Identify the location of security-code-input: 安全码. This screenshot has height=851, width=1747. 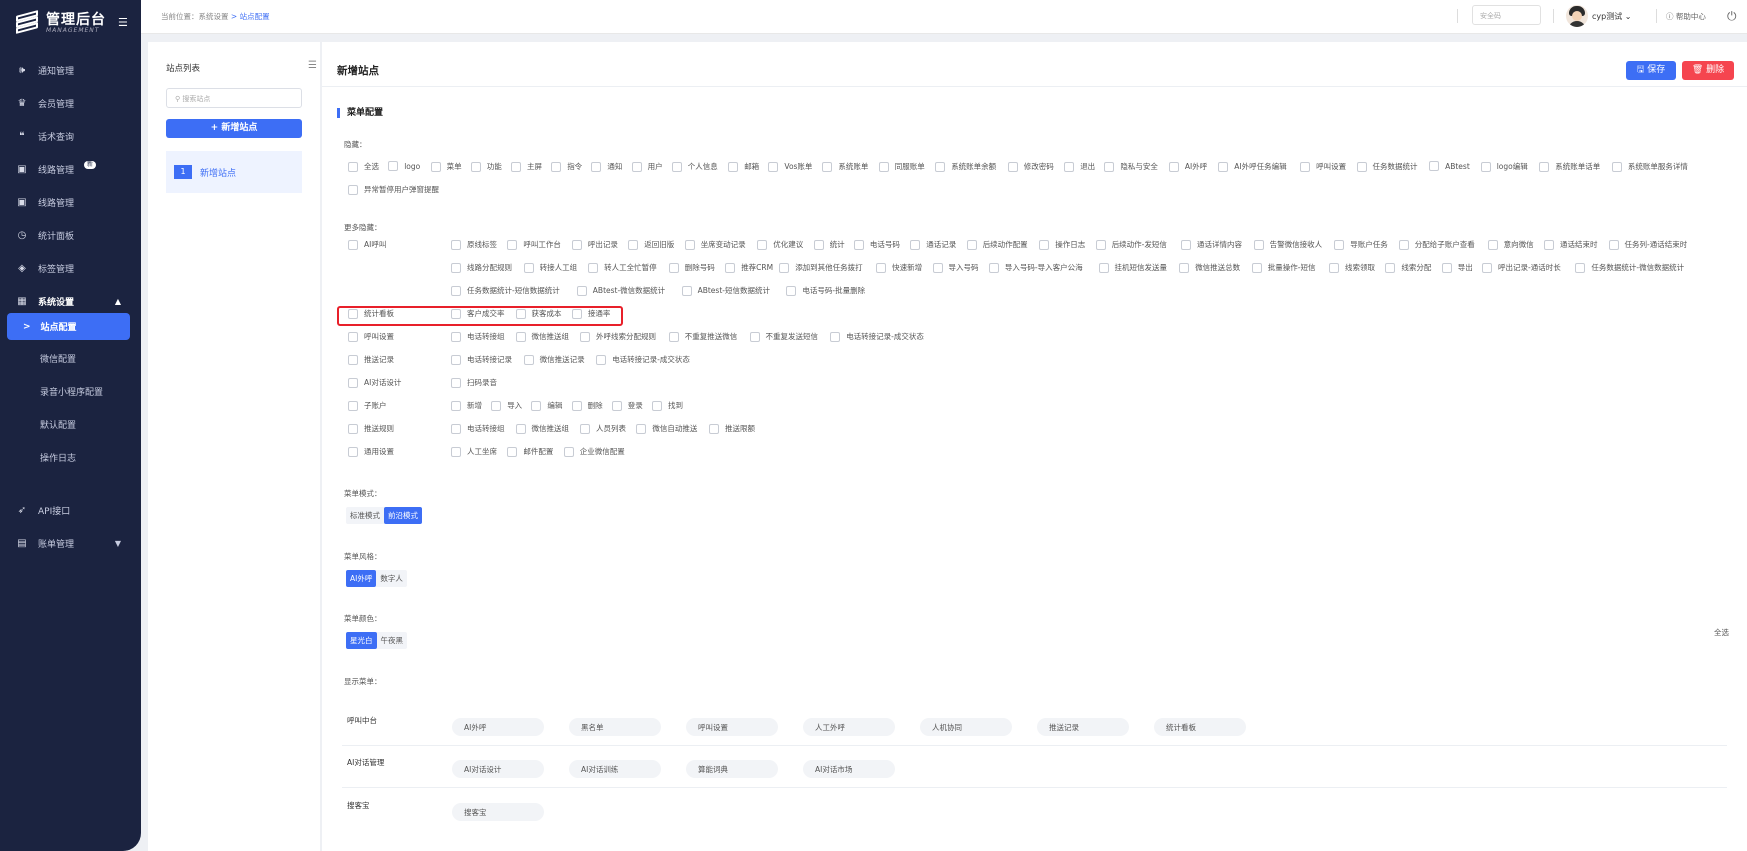
(1506, 15).